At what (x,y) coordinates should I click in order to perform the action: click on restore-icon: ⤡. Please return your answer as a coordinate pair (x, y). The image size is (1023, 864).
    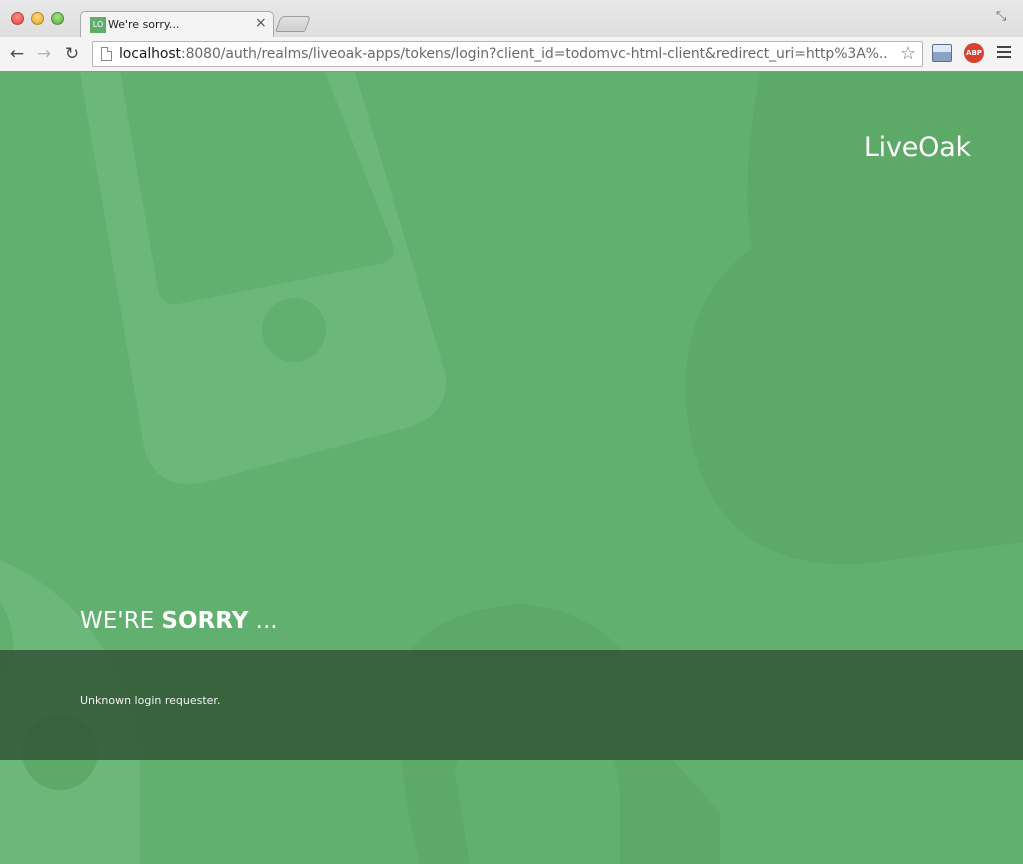
    Looking at the image, I should click on (1004, 17).